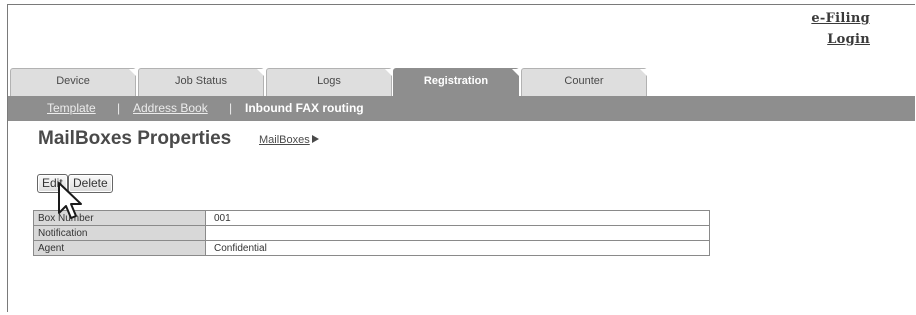 Image resolution: width=916 pixels, height=315 pixels. Describe the element at coordinates (70, 200) in the screenshot. I see `pointer-arrow-icon` at that location.